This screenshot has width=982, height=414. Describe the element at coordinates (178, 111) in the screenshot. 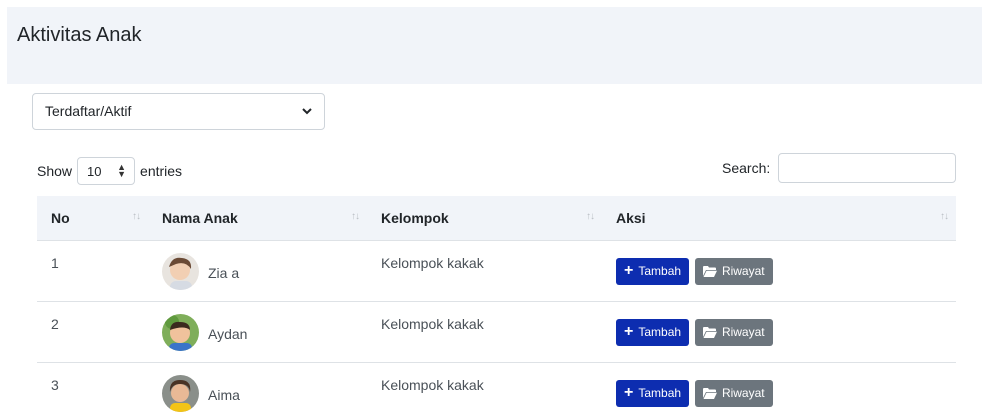

I see `status-filter-select: Terdaftar/Aktif` at that location.